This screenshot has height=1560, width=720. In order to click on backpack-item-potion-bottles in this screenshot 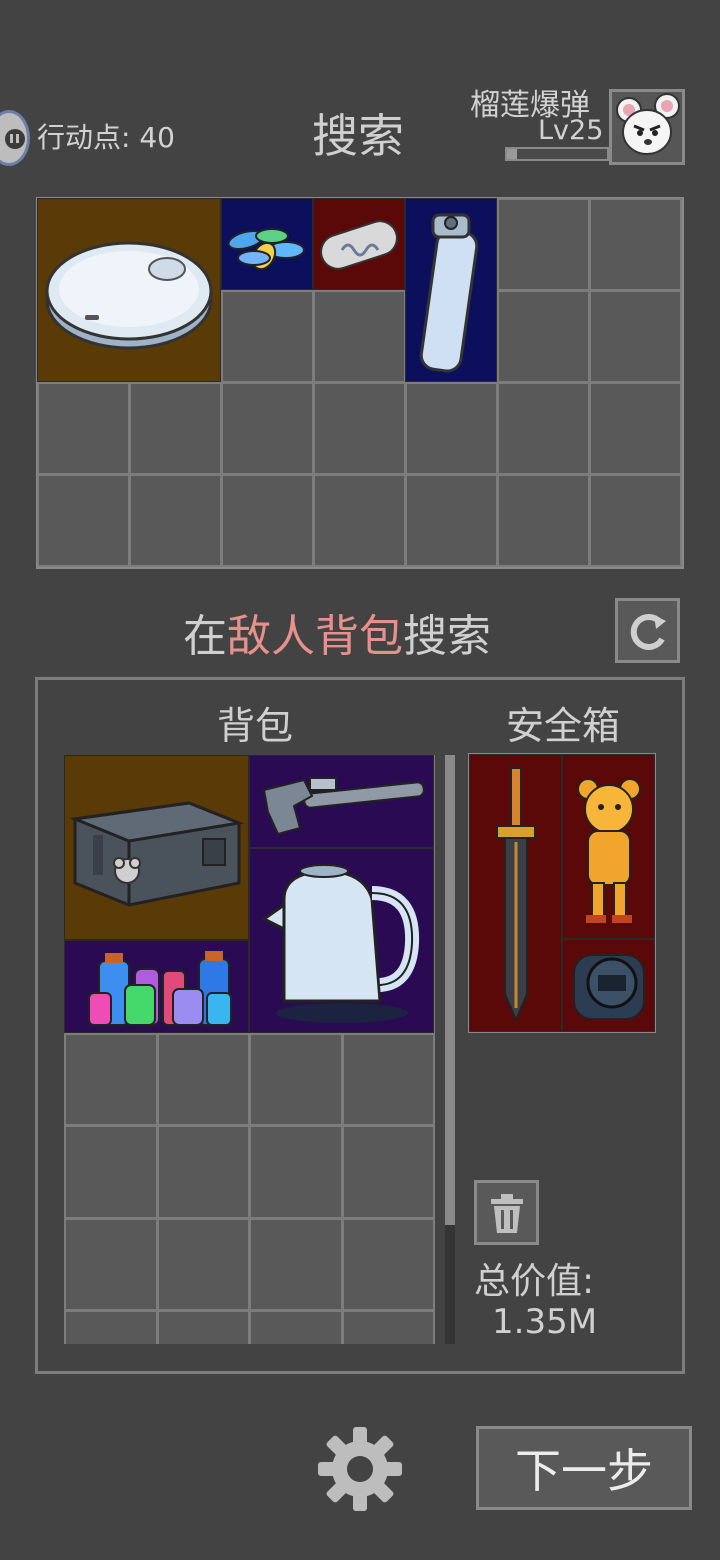, I will do `click(156, 986)`.